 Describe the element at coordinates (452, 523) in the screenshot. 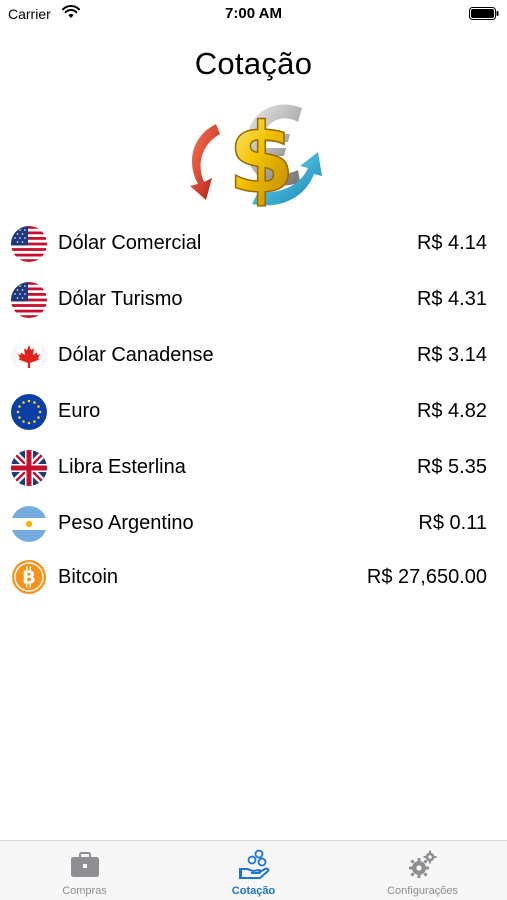

I see `rate-value: R$ 0.11` at that location.